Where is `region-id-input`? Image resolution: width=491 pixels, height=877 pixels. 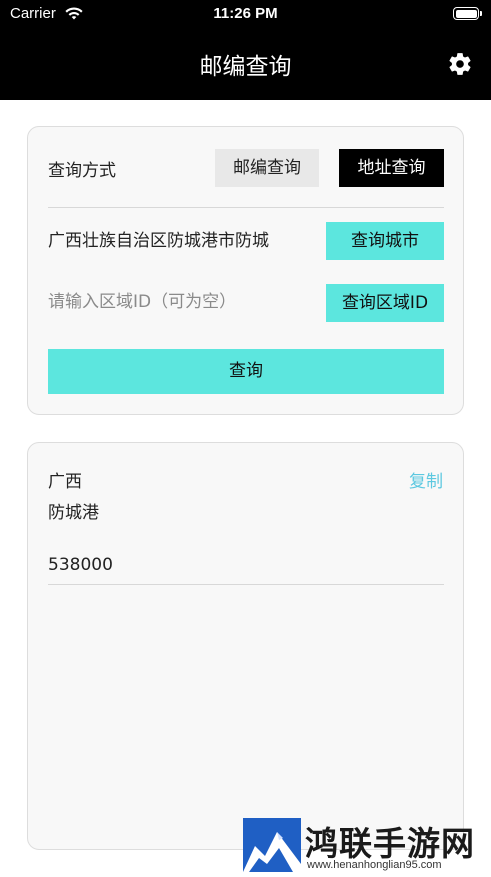
region-id-input is located at coordinates (182, 302).